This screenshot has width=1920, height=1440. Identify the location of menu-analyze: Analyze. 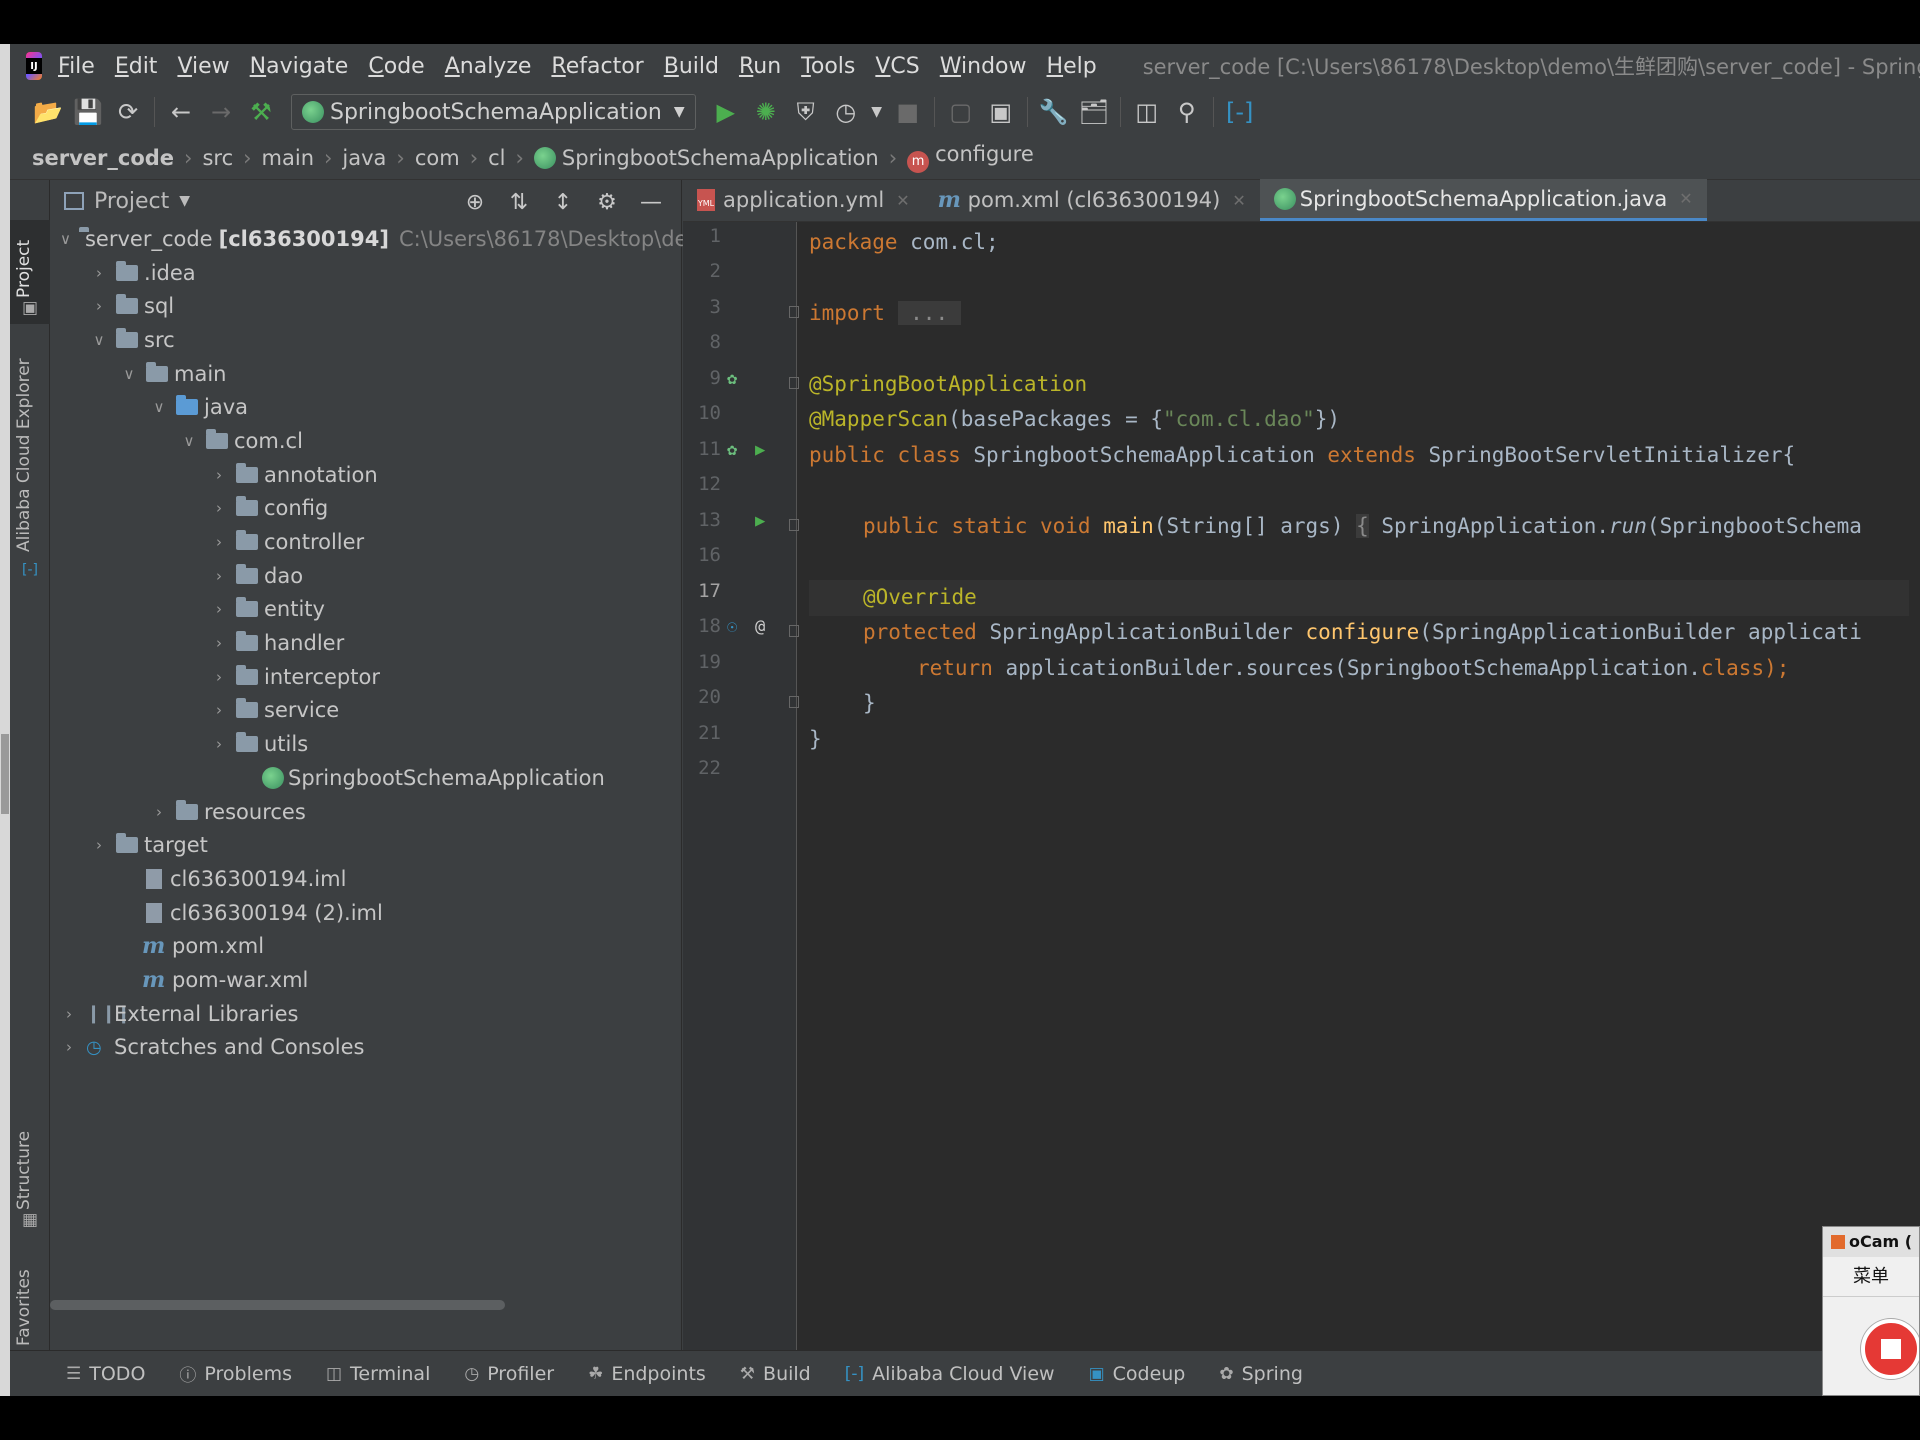
(488, 66).